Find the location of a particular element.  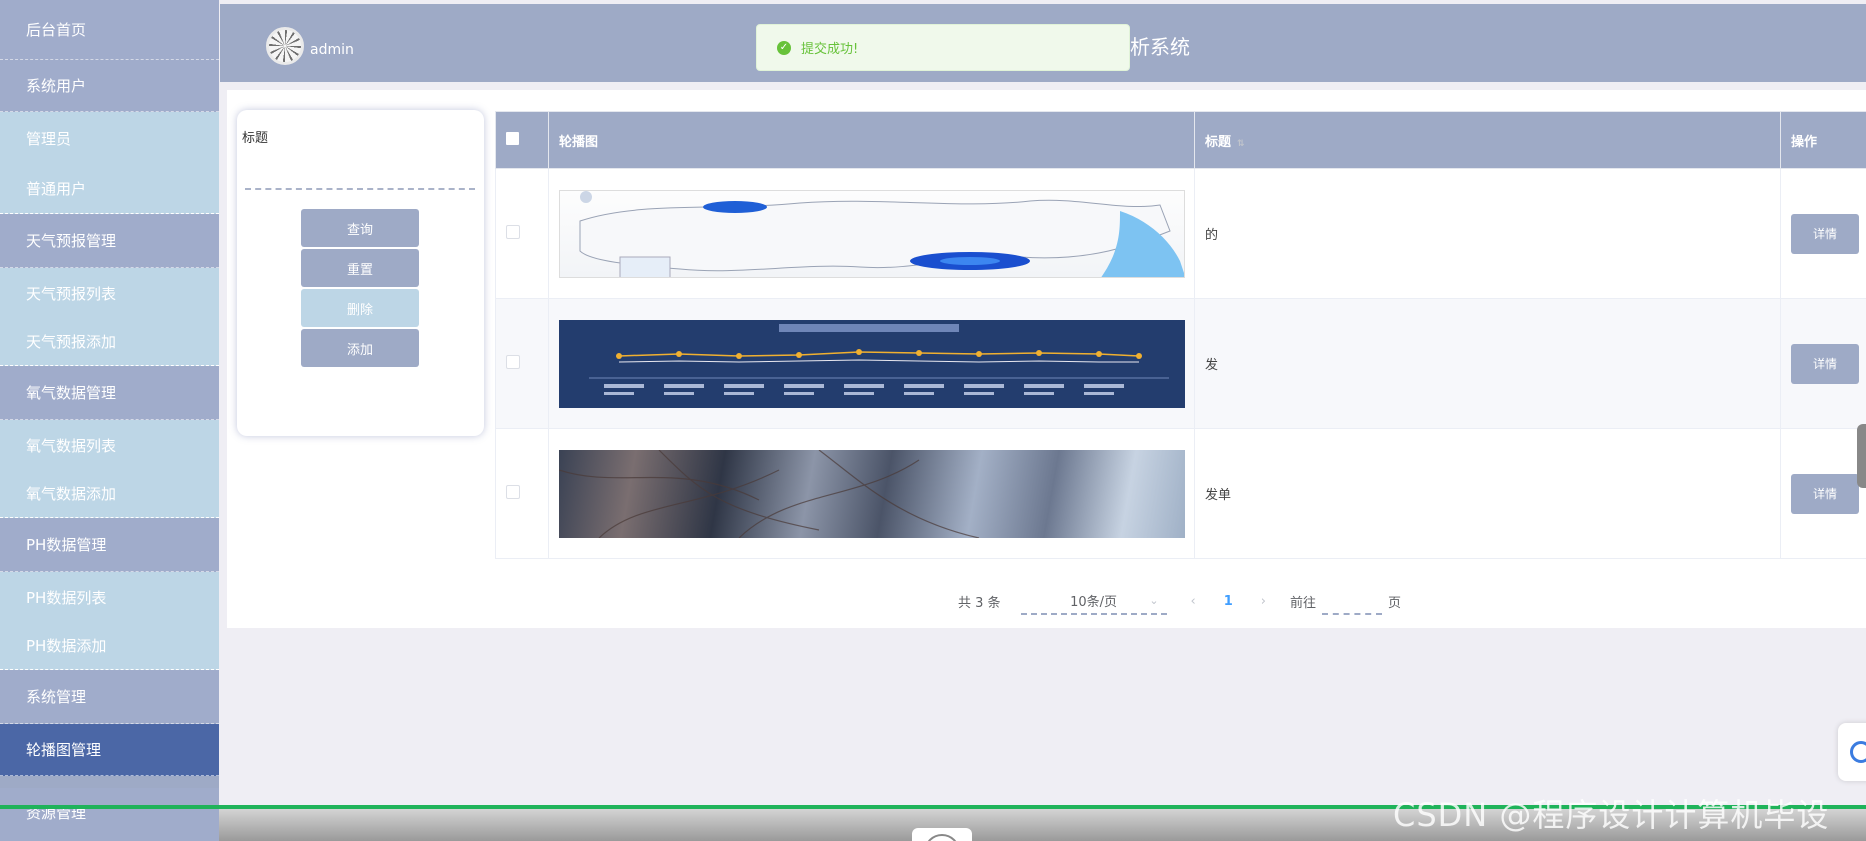

reset-button: 重置 is located at coordinates (360, 268).